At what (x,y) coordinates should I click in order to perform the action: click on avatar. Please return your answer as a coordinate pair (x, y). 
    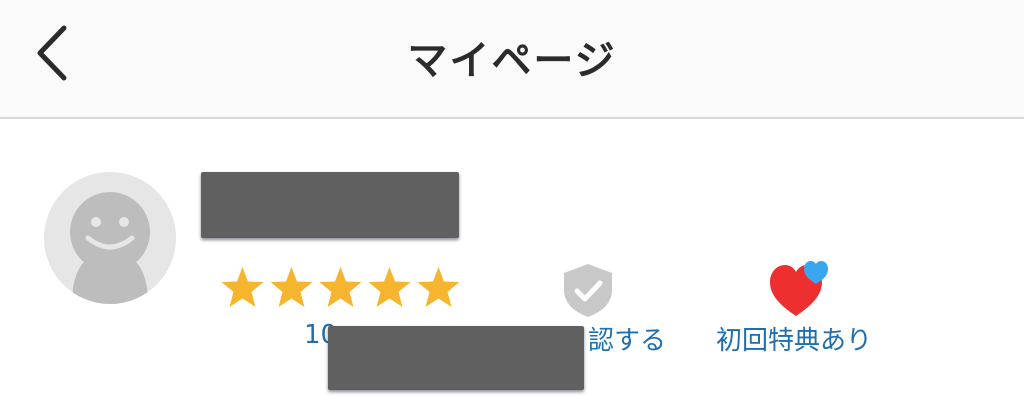
    Looking at the image, I should click on (110, 238).